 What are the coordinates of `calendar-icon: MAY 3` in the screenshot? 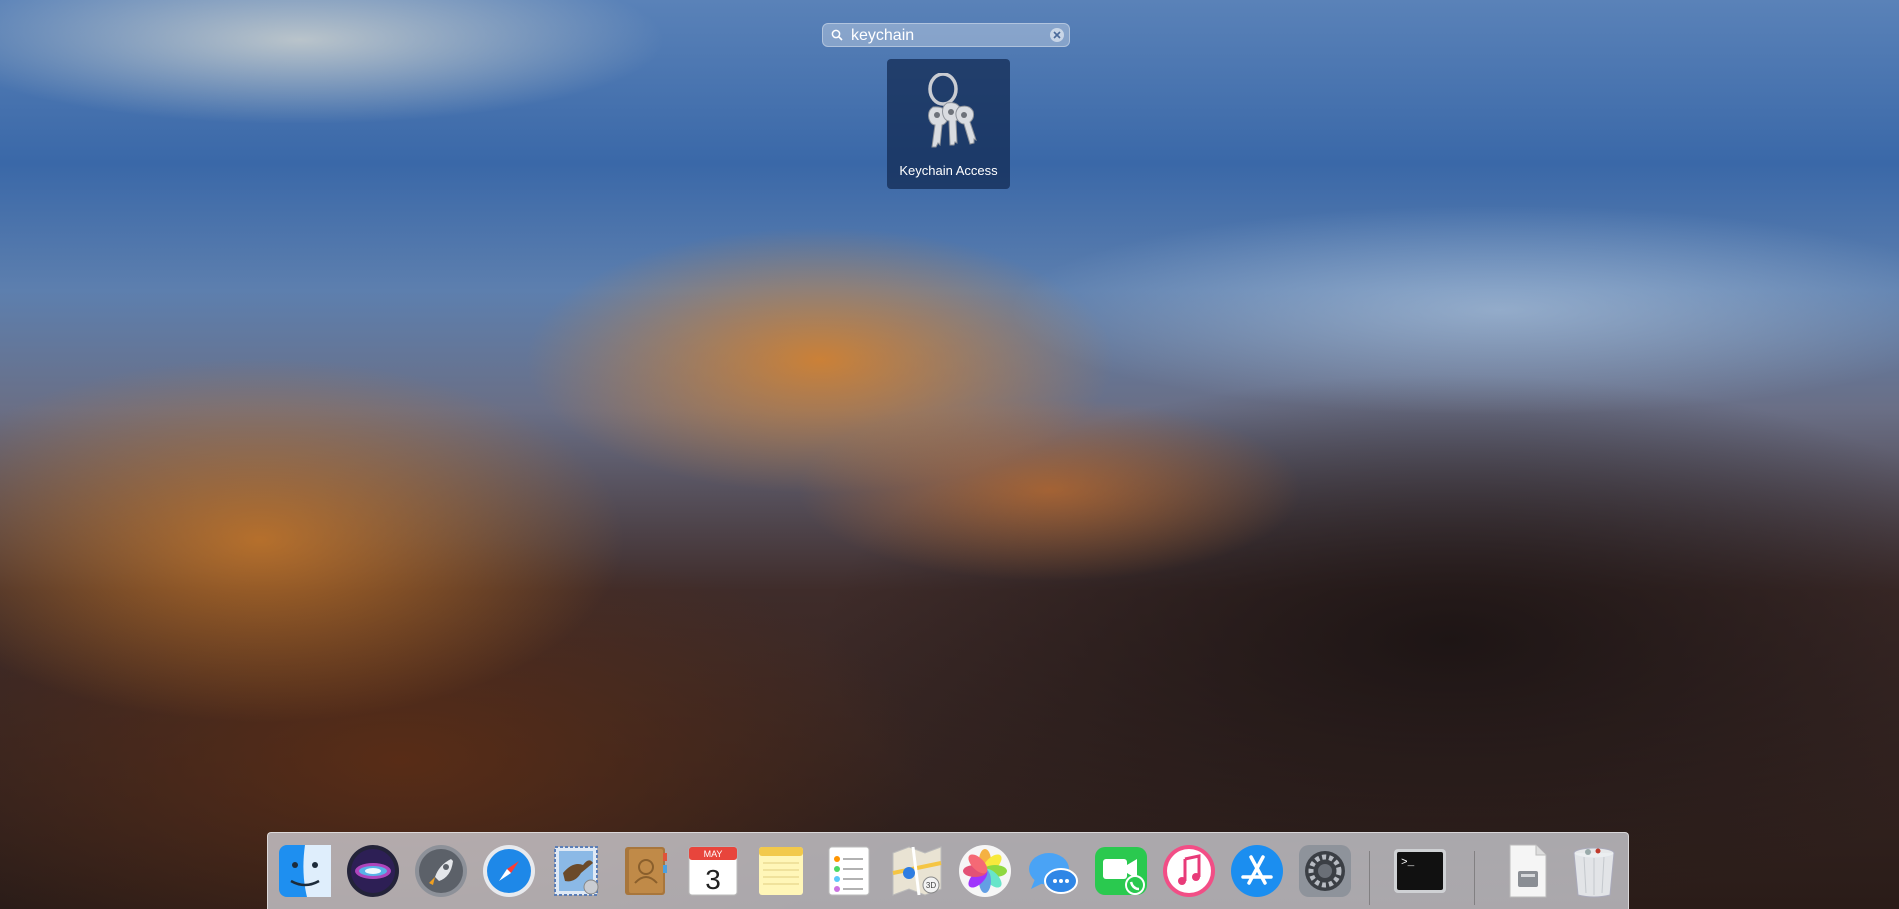 It's located at (713, 871).